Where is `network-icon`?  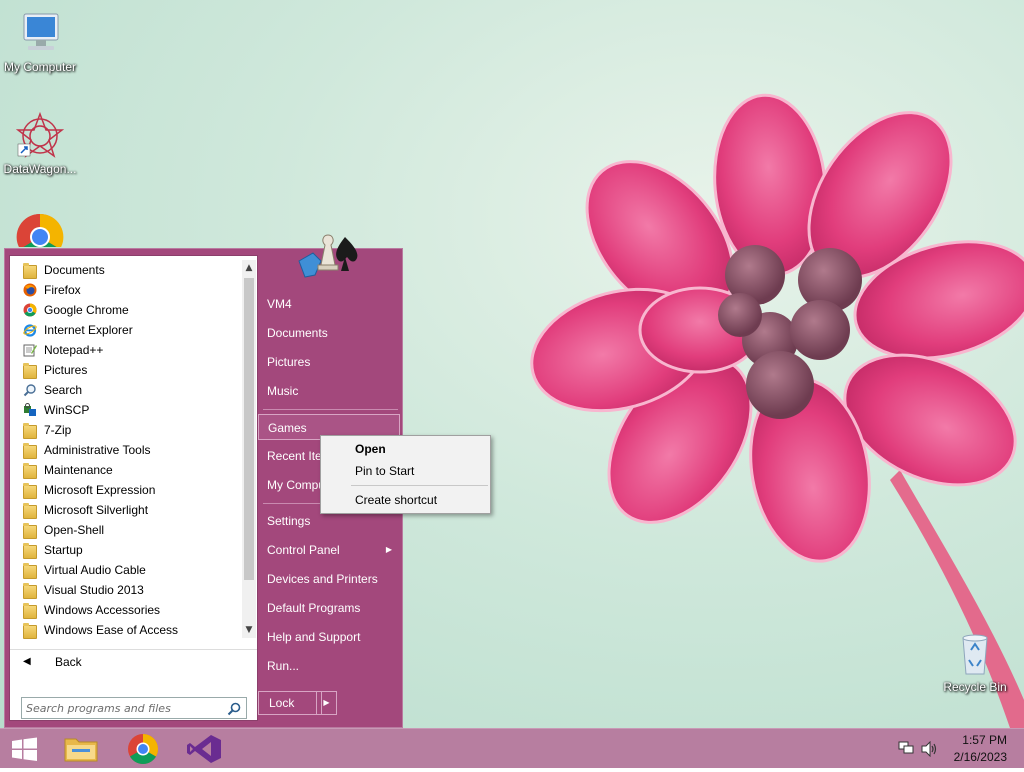 network-icon is located at coordinates (906, 748).